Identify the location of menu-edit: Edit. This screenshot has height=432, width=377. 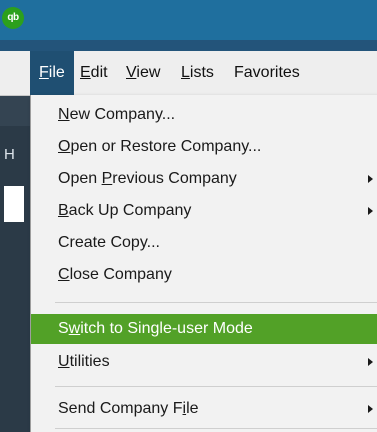
(94, 73).